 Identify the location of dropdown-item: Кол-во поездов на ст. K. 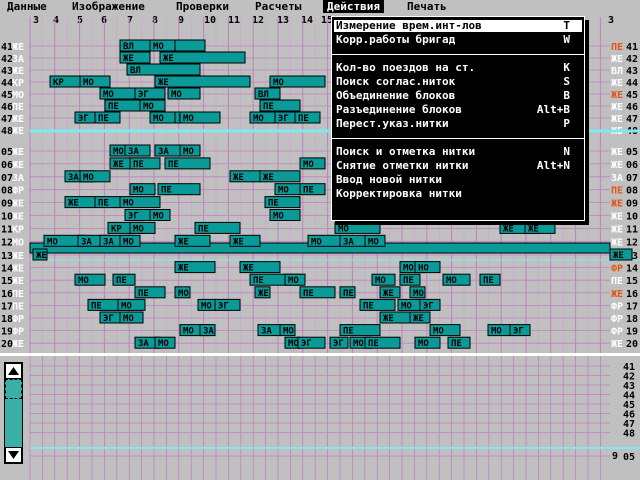
(458, 68).